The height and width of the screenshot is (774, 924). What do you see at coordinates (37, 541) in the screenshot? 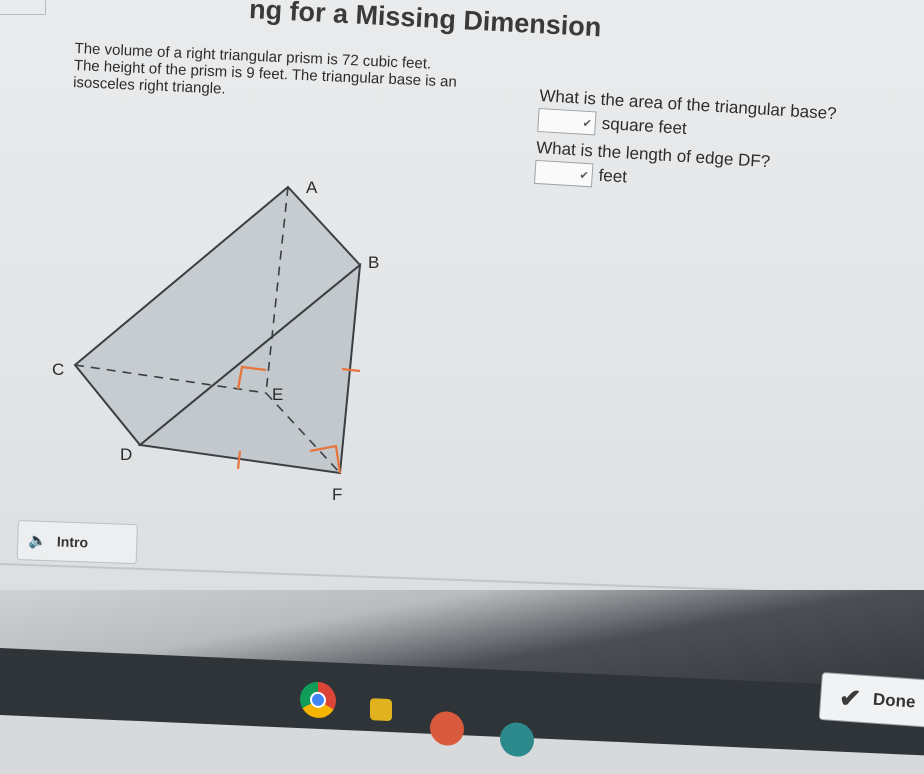
I see `speaker-icon: 🔈` at bounding box center [37, 541].